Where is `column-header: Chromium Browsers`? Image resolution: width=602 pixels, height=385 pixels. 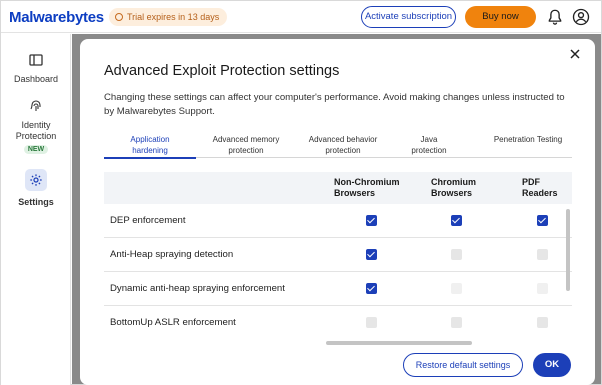
column-header: Chromium Browsers is located at coordinates (453, 187).